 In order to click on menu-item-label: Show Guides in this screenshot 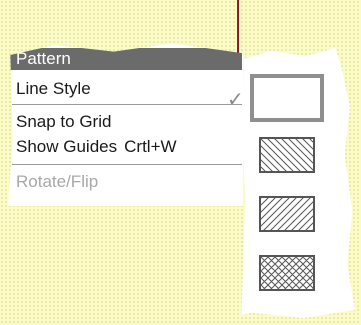, I will do `click(67, 146)`.